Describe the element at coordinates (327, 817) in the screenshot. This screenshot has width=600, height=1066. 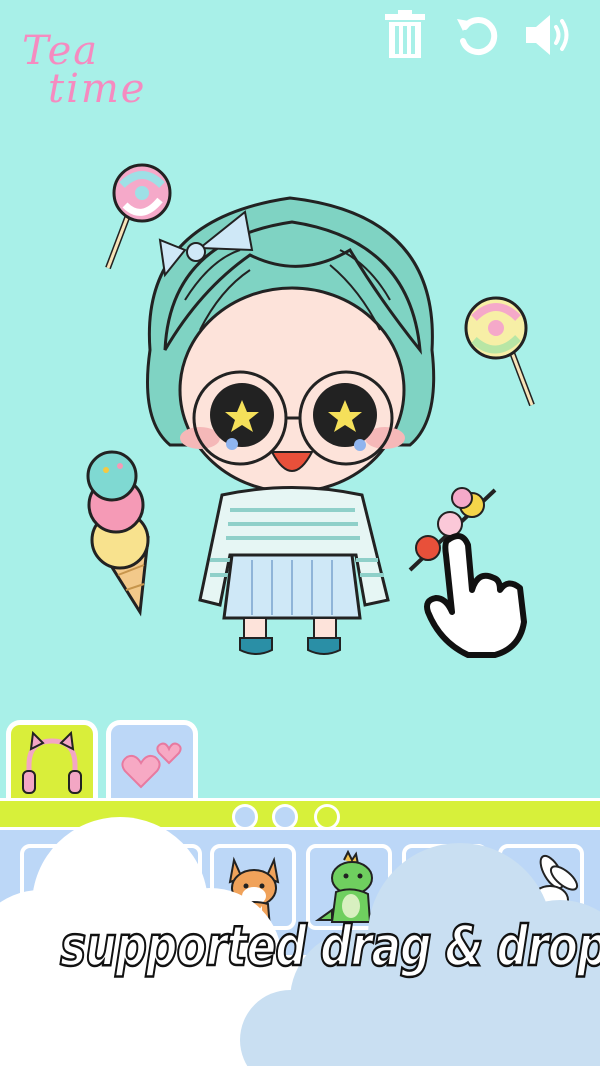
I see `pager-dot-active` at that location.